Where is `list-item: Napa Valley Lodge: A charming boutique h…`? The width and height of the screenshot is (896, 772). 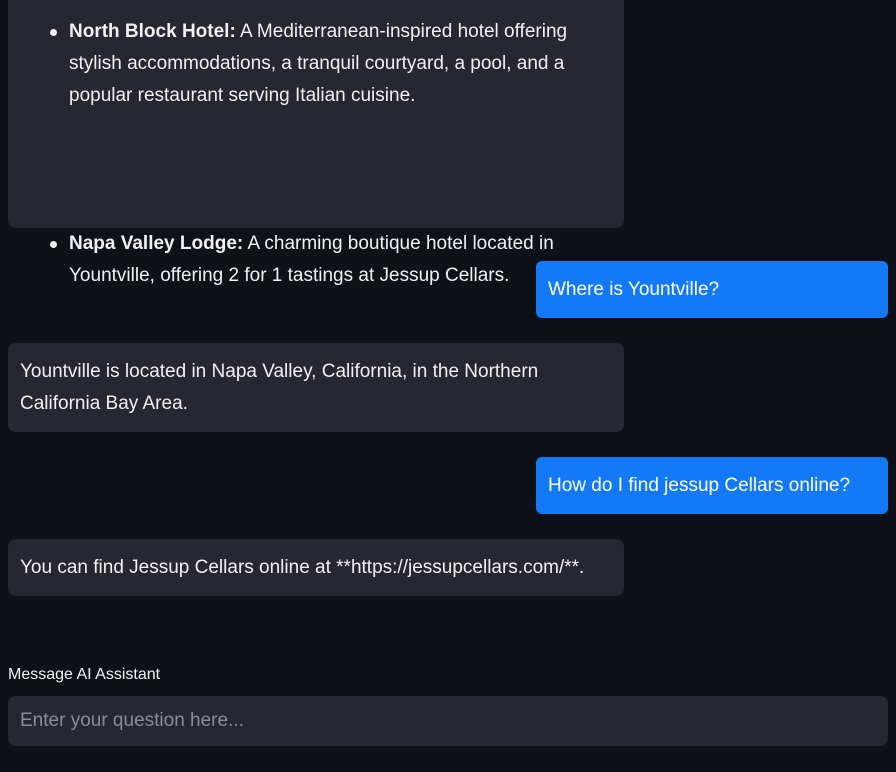
list-item: Napa Valley Lodge: A charming boutique h… is located at coordinates (325, 260).